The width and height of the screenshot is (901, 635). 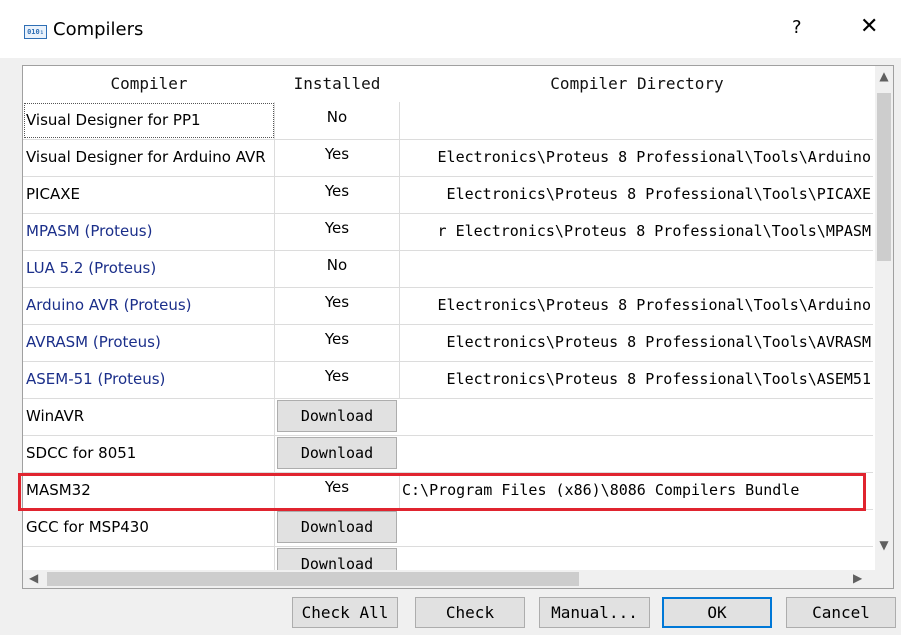 What do you see at coordinates (149, 527) in the screenshot?
I see `compiler-name-cell: GCC for MSP430` at bounding box center [149, 527].